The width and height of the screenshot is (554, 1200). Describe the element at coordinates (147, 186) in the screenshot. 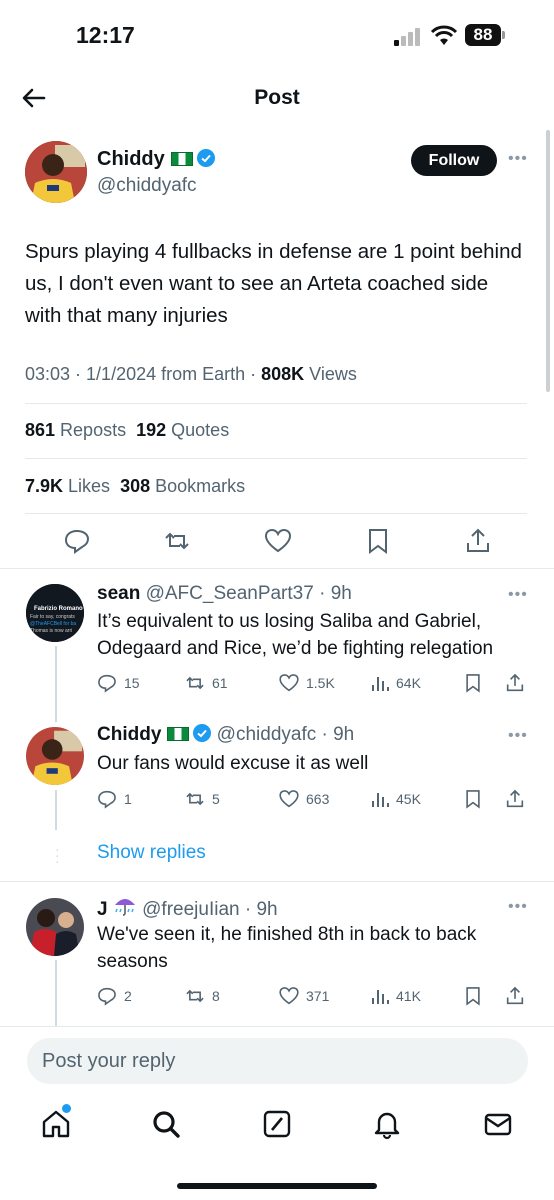

I see `author-handle: @chiddyafc` at that location.